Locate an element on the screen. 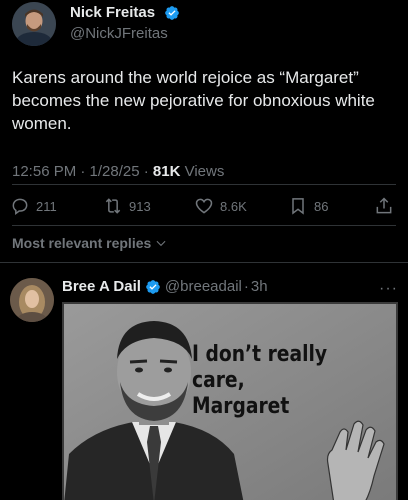 The image size is (408, 500). tweet-meta: 12:56 PM · 1/28/25 · 81K Views is located at coordinates (118, 171).